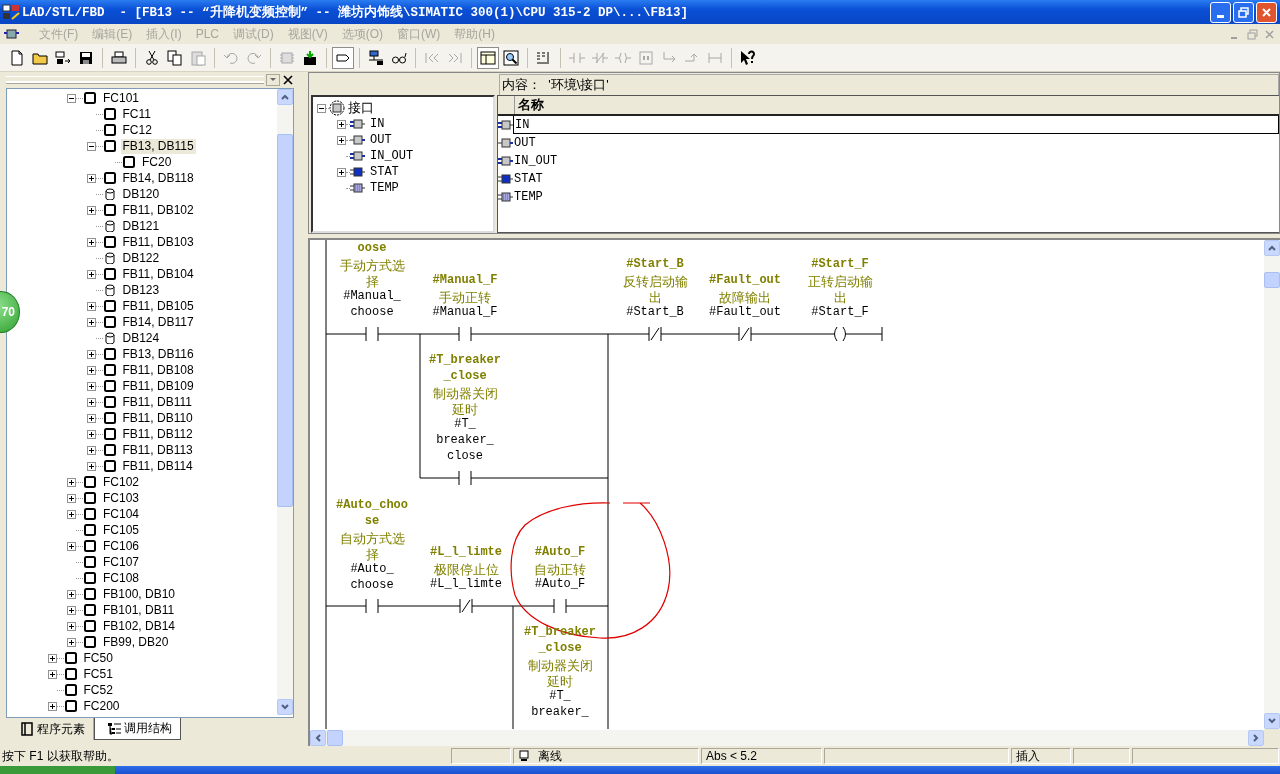 Image resolution: width=1280 pixels, height=774 pixels. I want to click on tree-item: FB13, DB115, so click(158, 146).